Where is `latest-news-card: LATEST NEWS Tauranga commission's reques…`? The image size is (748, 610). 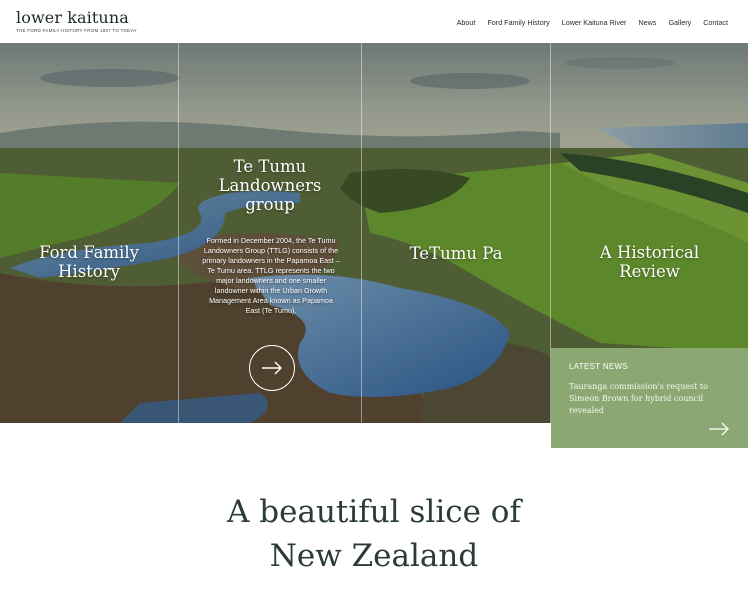
latest-news-card: LATEST NEWS Tauranga commission's reques… is located at coordinates (649, 398).